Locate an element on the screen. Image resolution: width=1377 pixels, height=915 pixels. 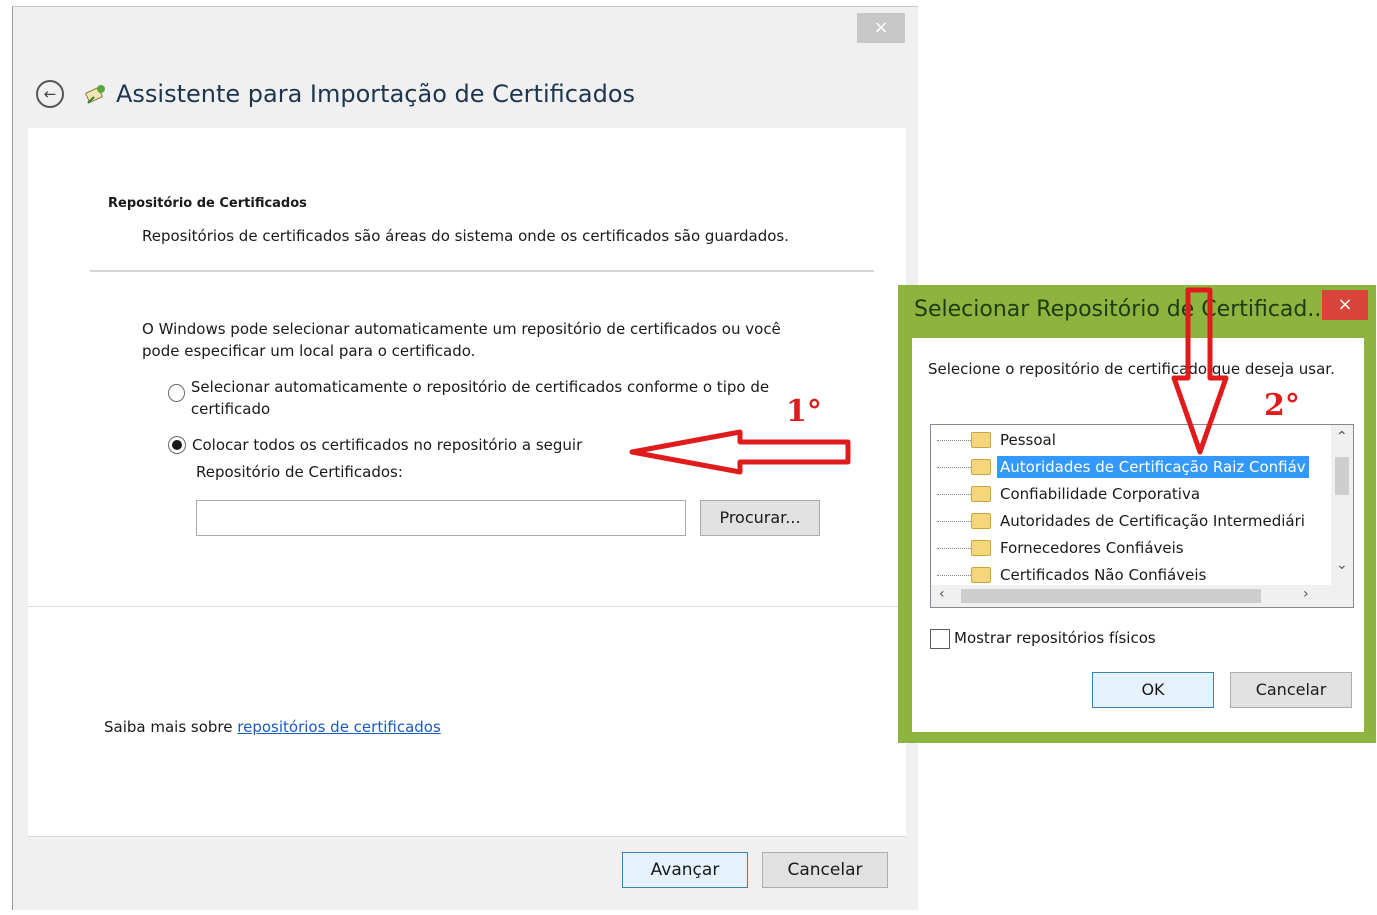
left-pointing-arrow is located at coordinates (740, 452).